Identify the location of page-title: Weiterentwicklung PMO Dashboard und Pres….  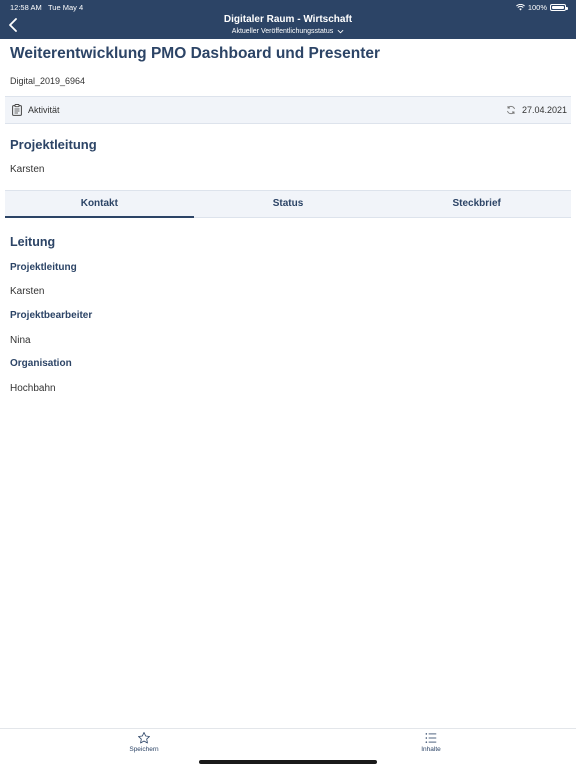
(195, 53).